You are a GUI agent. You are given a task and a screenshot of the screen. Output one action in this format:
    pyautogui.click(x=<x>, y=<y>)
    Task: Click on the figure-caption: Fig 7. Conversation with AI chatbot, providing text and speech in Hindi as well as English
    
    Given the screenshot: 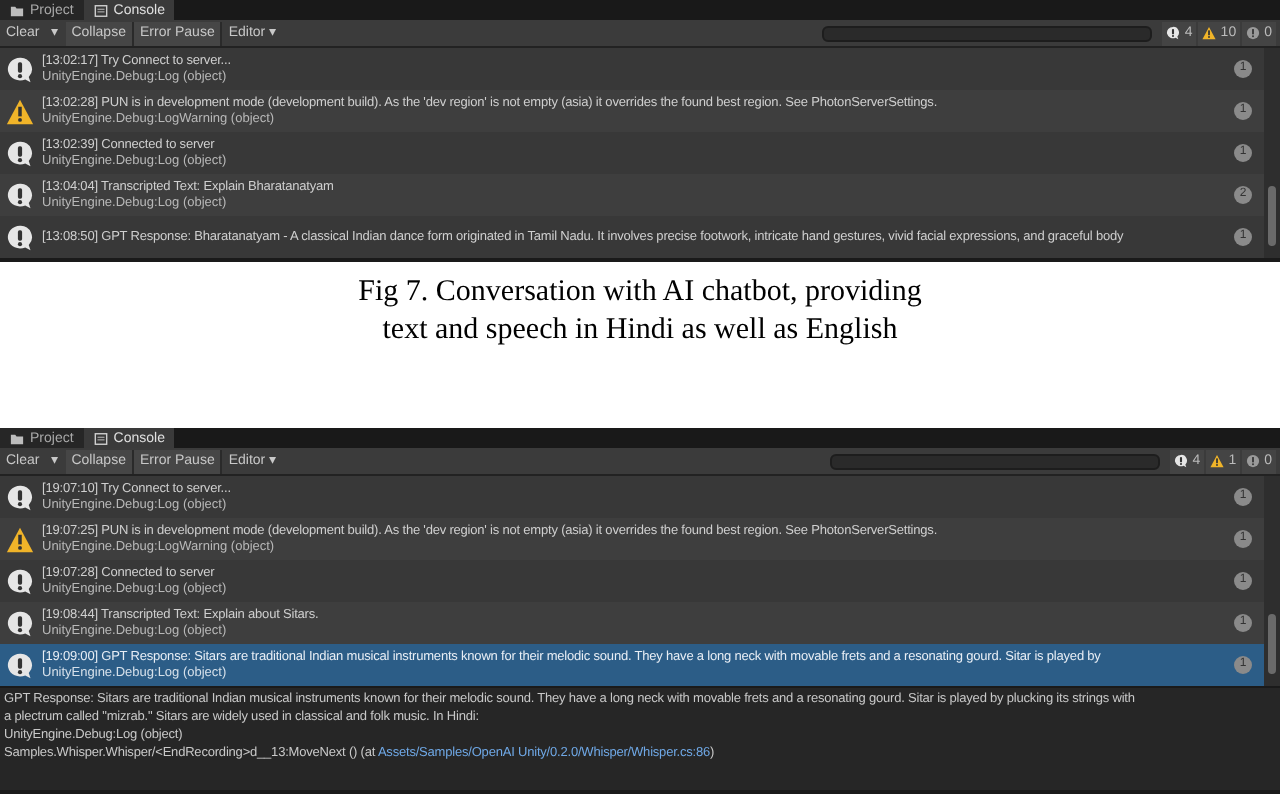 What is the action you would take?
    pyautogui.click(x=640, y=312)
    